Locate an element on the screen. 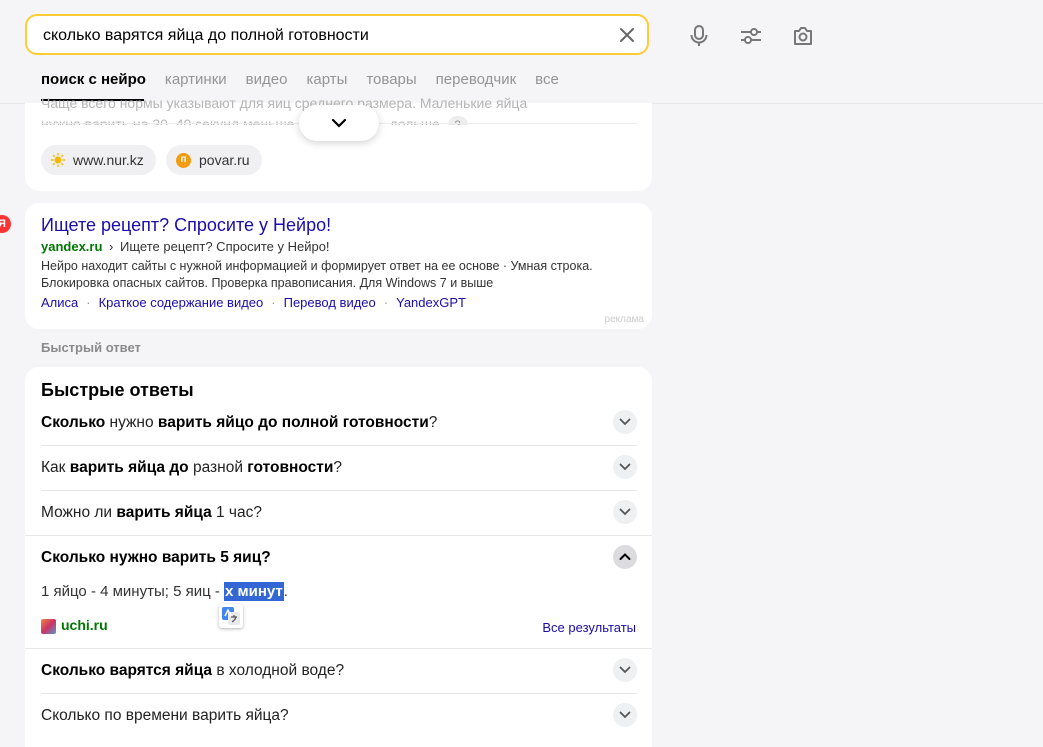  tab-all: все is located at coordinates (547, 82).